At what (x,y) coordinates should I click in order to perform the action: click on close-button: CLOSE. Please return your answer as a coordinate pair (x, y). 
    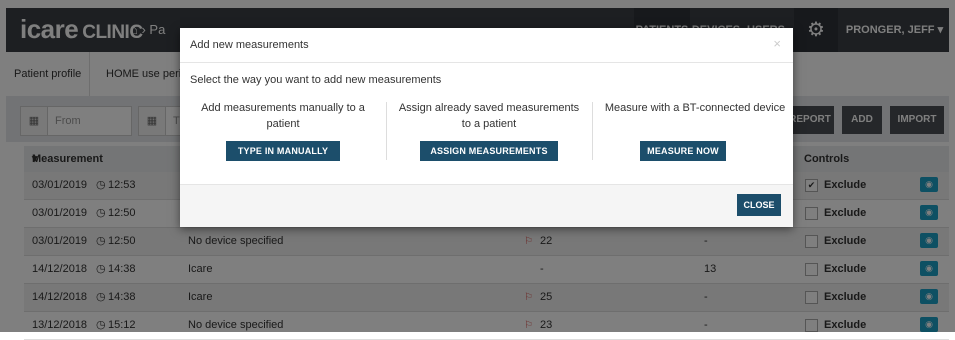
    Looking at the image, I should click on (759, 205).